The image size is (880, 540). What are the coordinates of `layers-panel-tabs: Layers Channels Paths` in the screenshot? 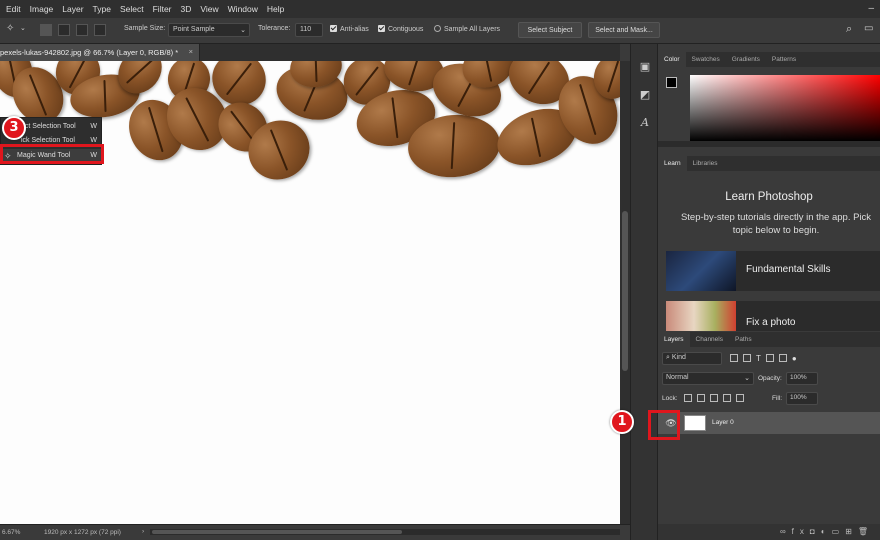 It's located at (769, 339).